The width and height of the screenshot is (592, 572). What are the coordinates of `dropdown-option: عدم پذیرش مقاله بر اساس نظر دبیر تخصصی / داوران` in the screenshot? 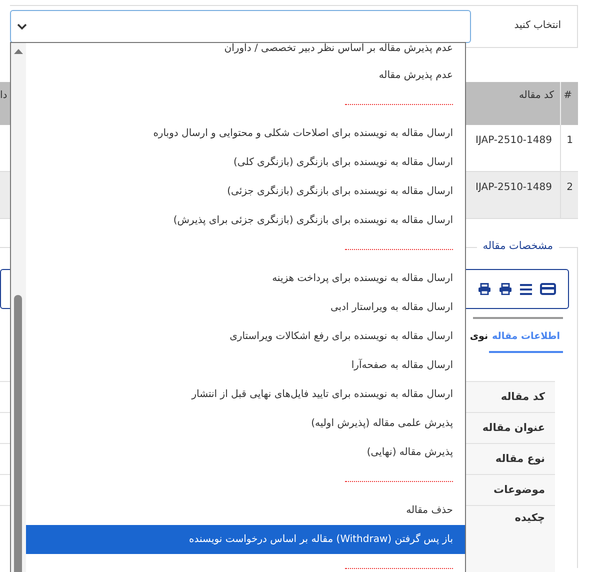 It's located at (245, 52).